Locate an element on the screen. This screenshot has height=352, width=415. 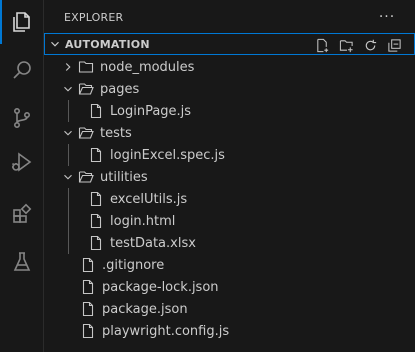
tree-file-row: playwright.config.js is located at coordinates (229, 331).